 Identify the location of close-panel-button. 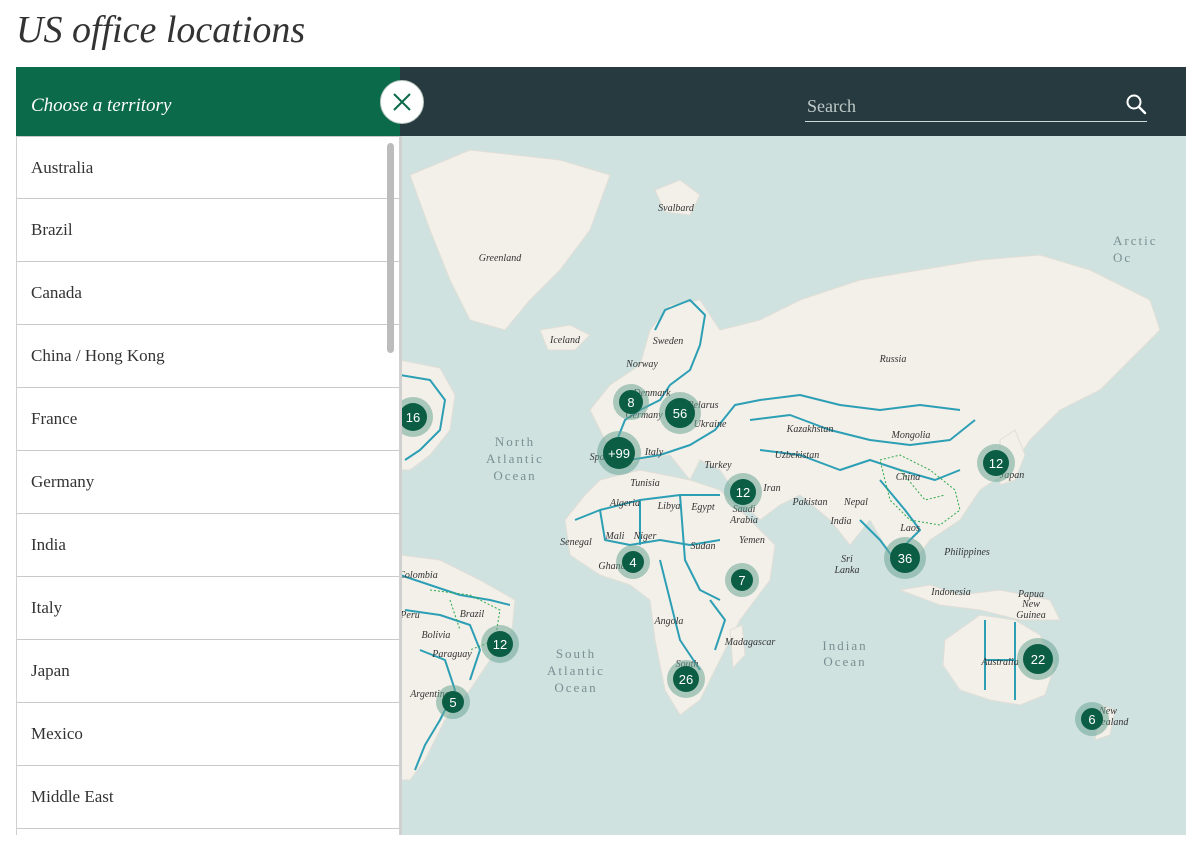
(402, 102).